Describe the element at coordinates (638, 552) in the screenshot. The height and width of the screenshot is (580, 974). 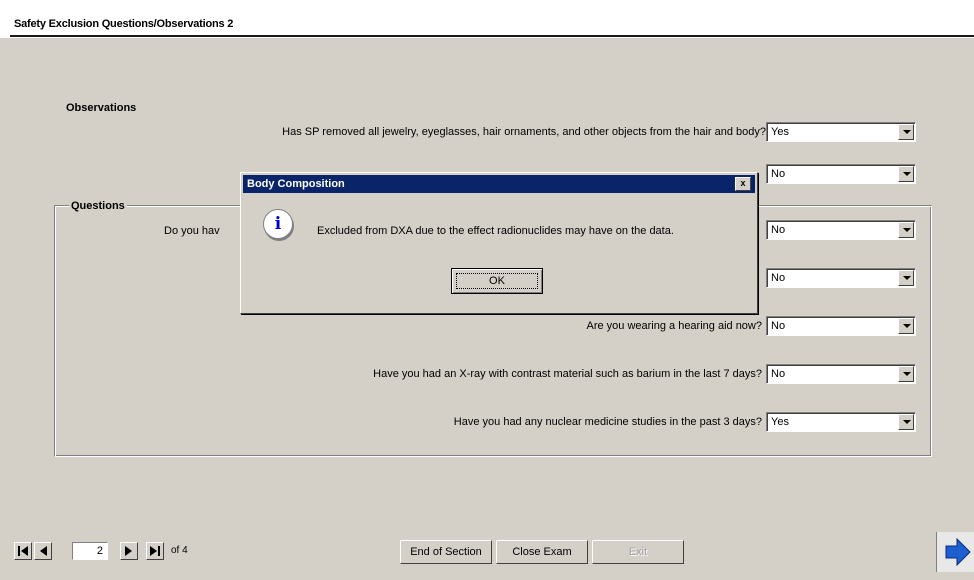
I see `disabled-button: Exit` at that location.